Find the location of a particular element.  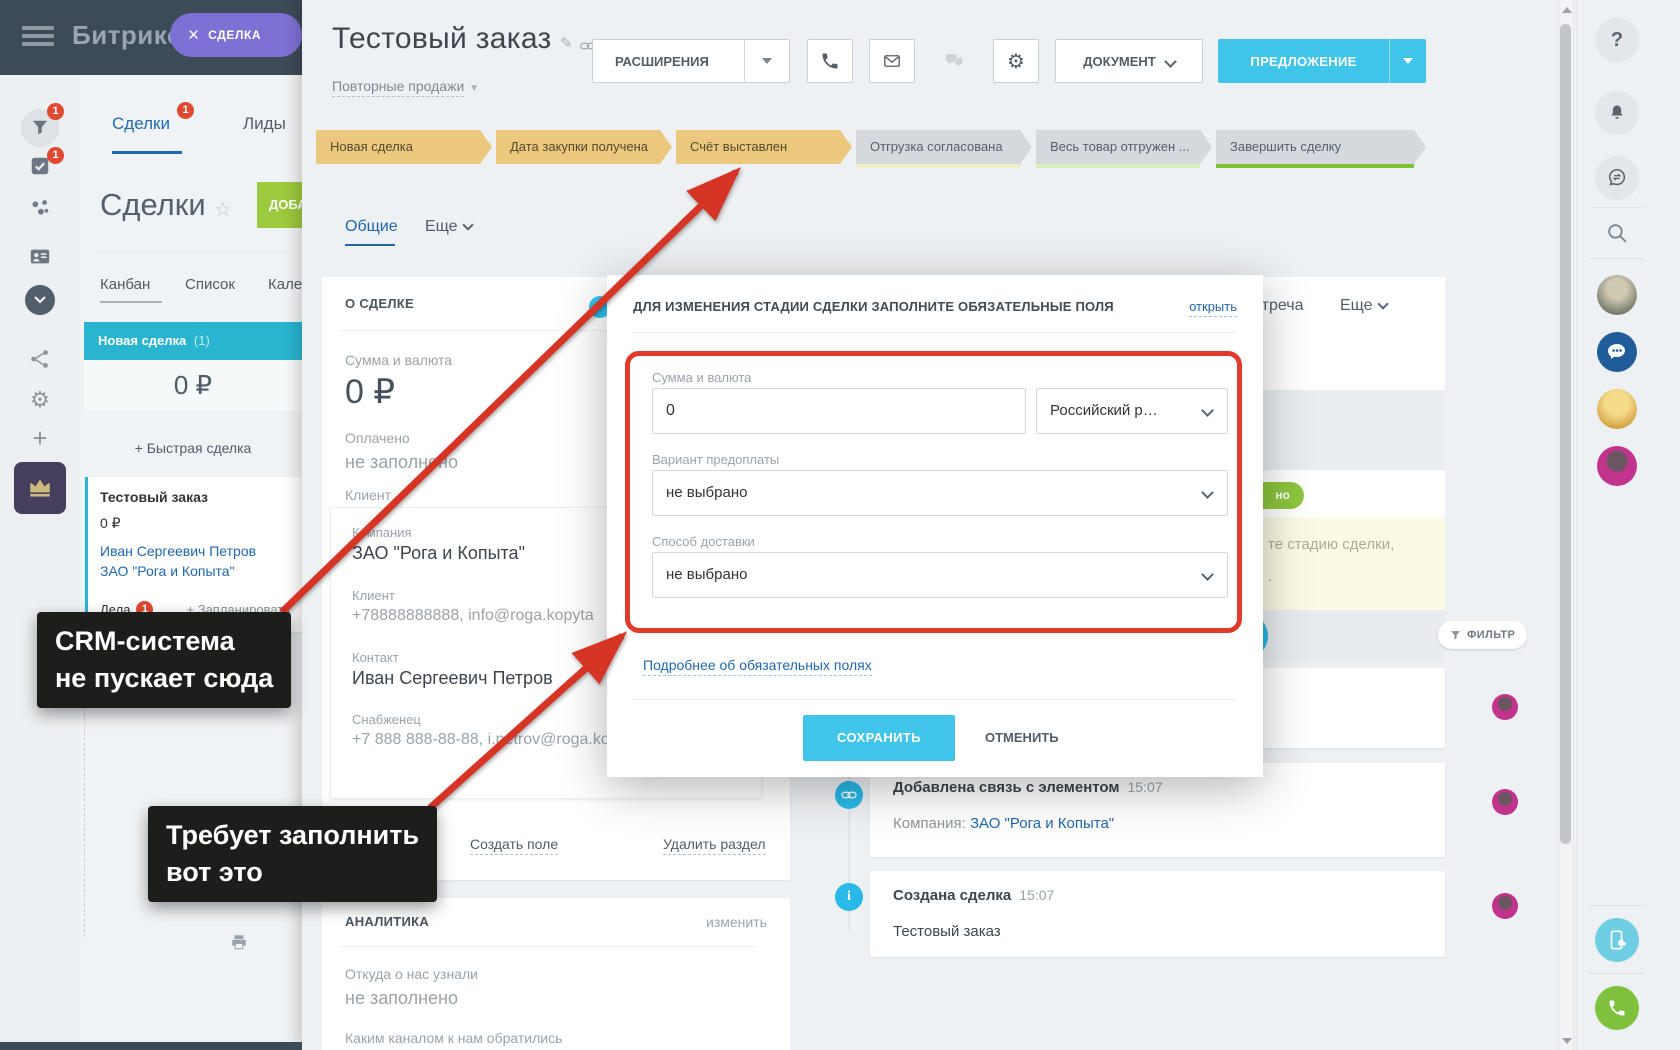

sidebar-item-premium is located at coordinates (40, 488).